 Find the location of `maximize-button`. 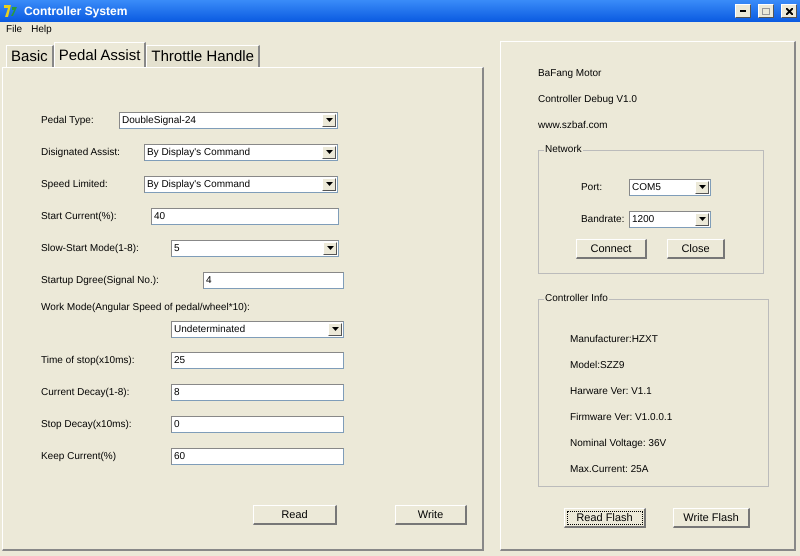

maximize-button is located at coordinates (766, 11).